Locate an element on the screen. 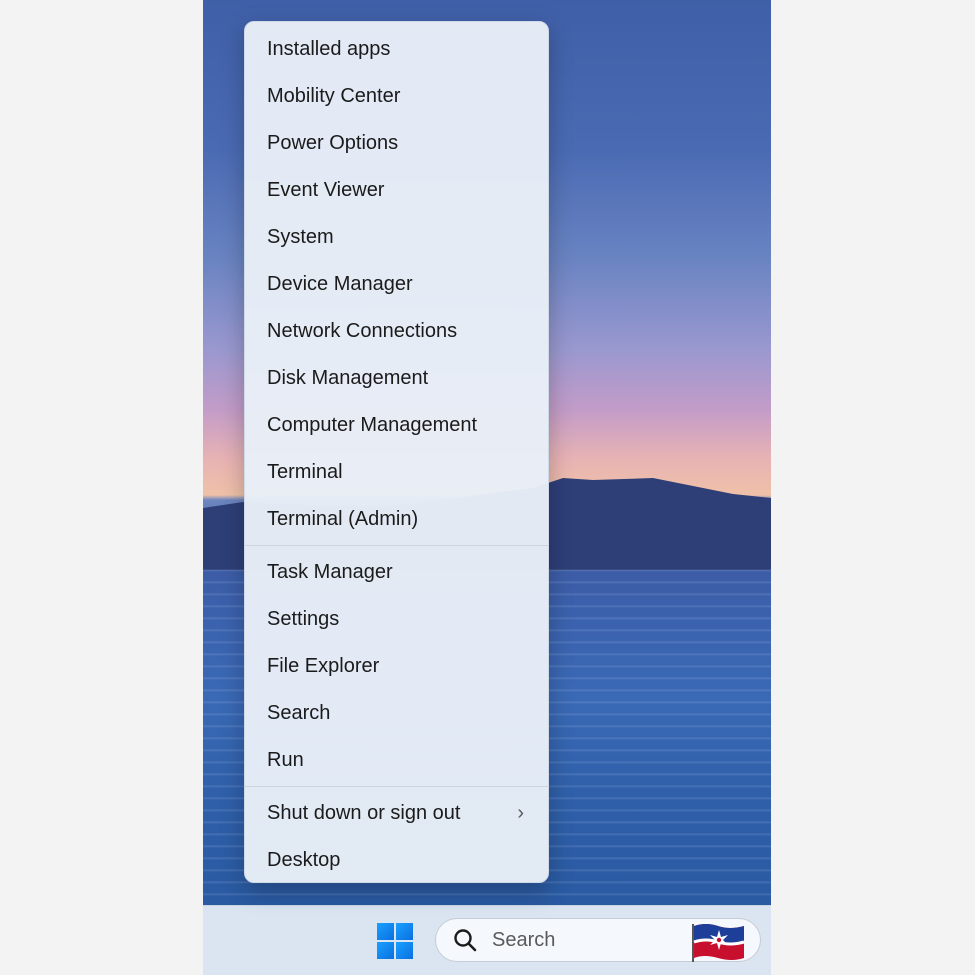  menu-item-label: Shut down or sign out is located at coordinates (364, 813).